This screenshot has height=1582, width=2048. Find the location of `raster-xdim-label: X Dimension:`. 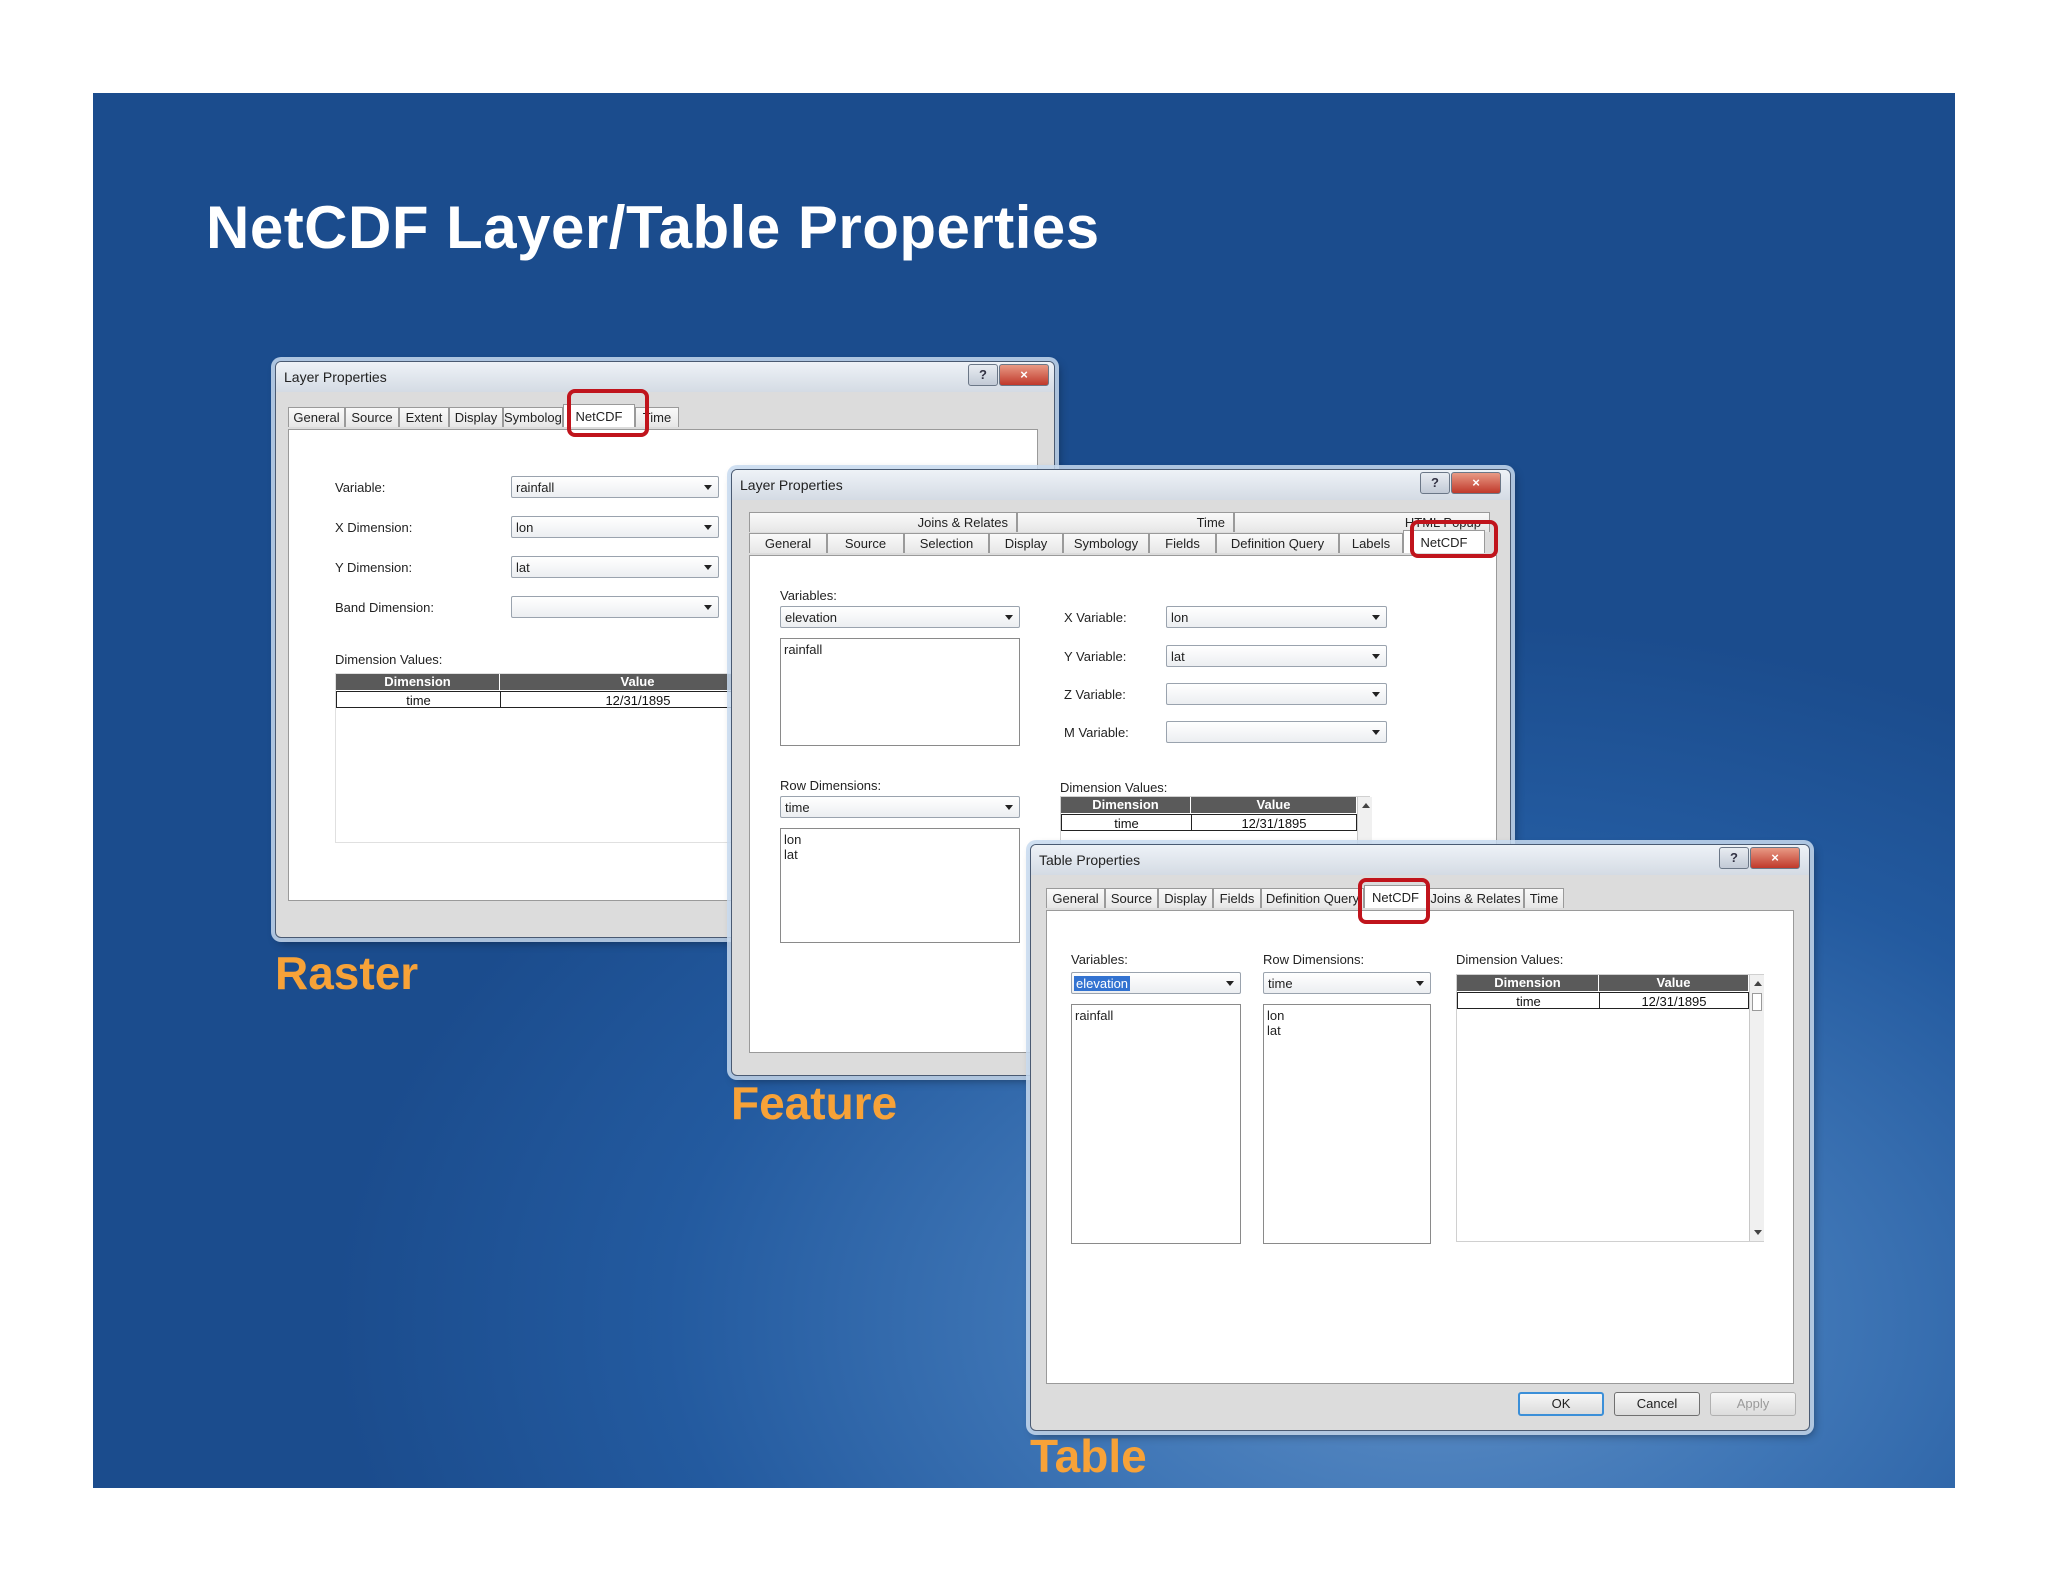

raster-xdim-label: X Dimension: is located at coordinates (374, 527).